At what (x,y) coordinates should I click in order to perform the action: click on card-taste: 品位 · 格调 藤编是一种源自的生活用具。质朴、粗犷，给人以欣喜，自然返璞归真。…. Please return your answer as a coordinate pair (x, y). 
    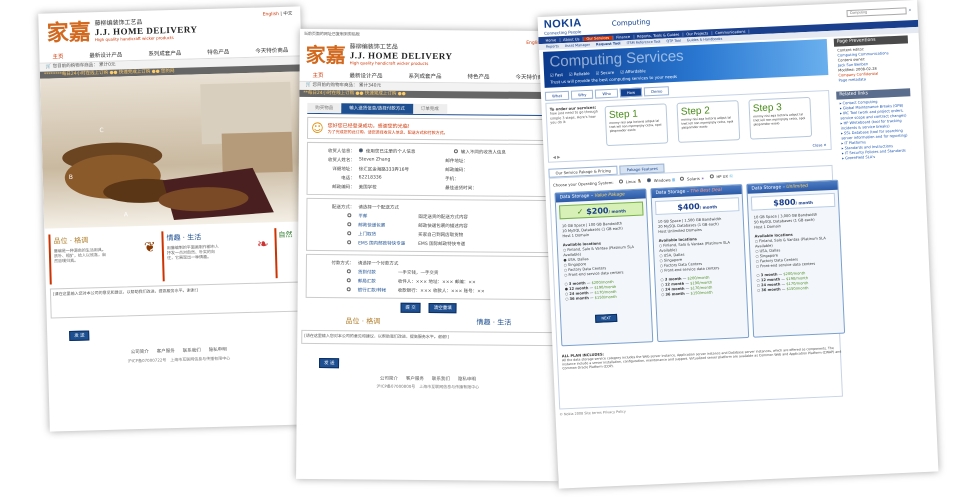
    Looking at the image, I should click on (103, 258).